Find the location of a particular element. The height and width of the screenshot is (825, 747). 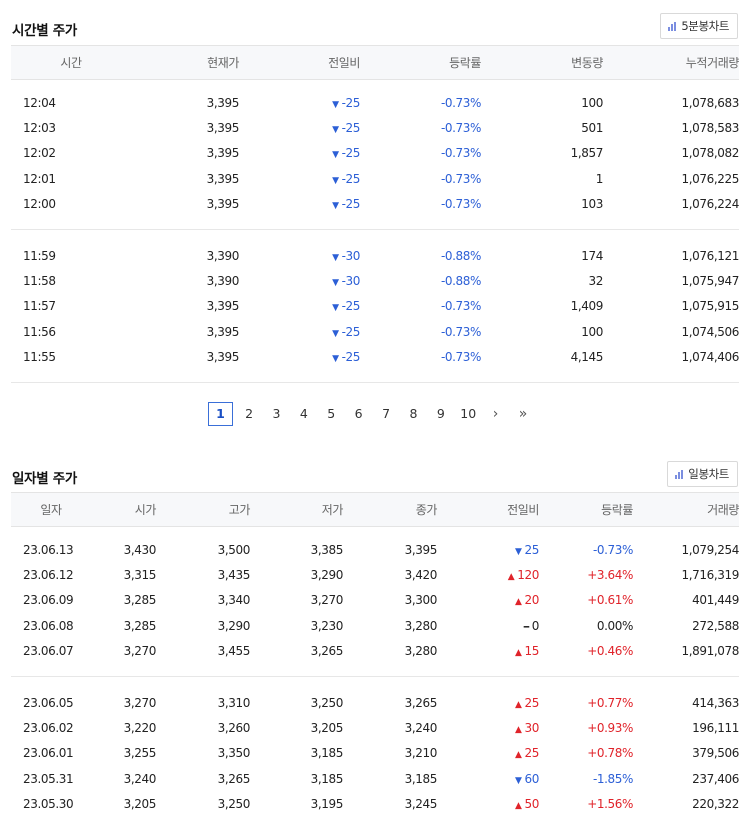

rate-cell: -0.88% is located at coordinates (460, 256).